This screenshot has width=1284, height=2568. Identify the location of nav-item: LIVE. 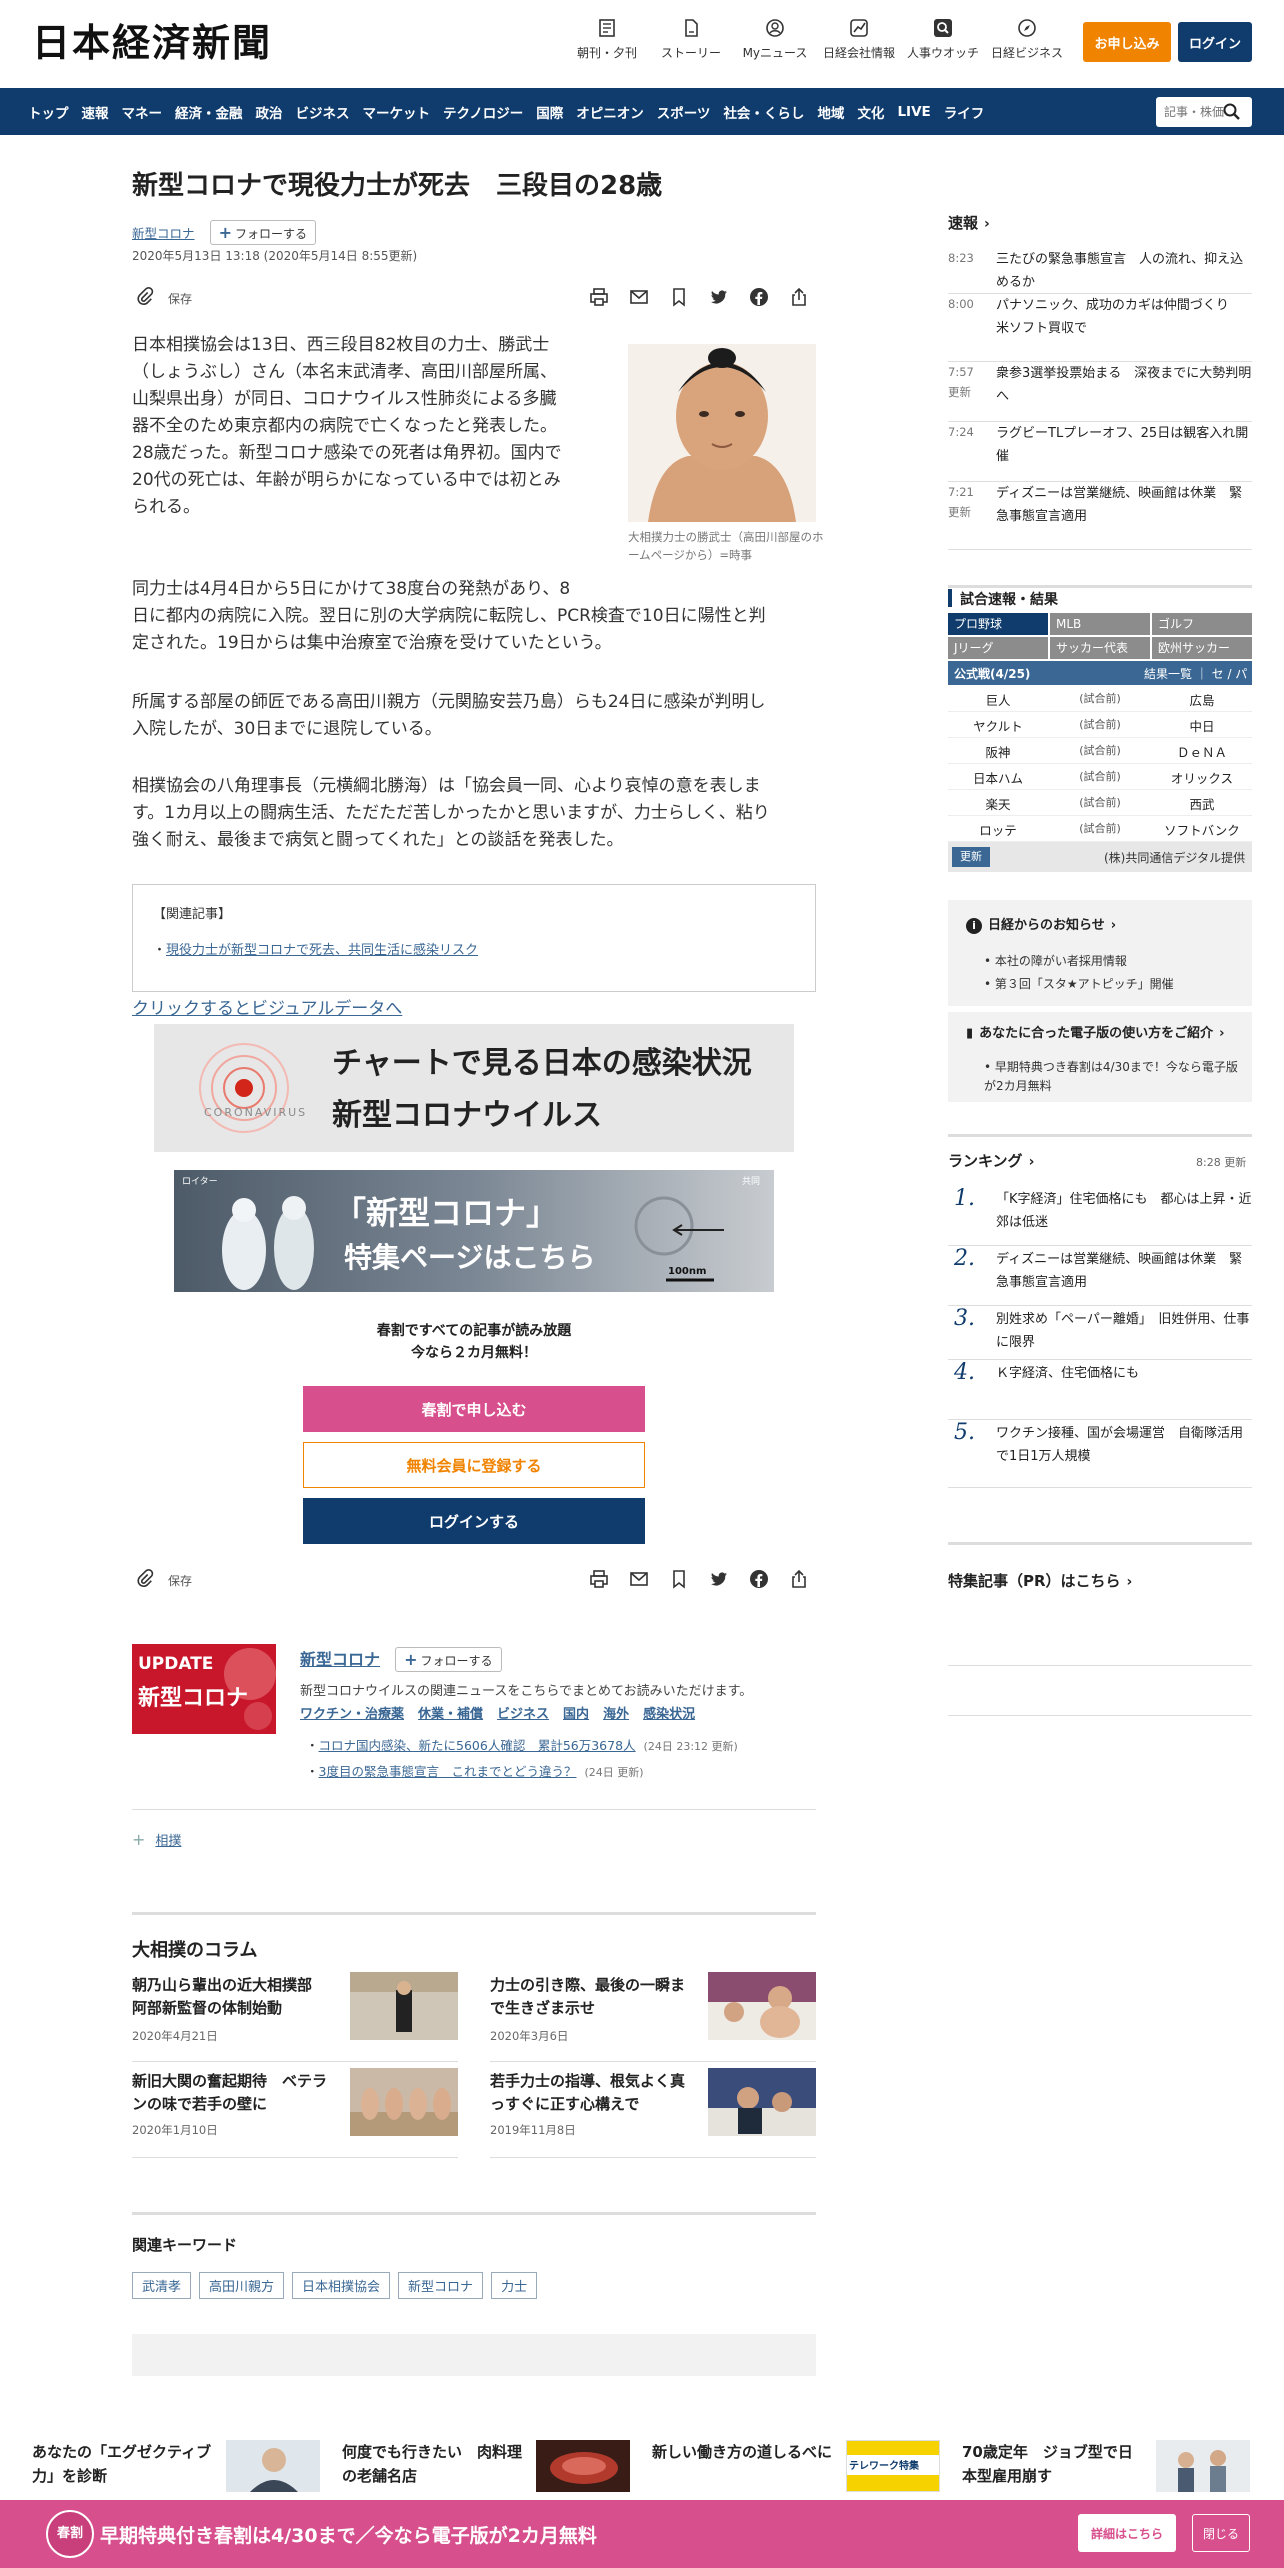
(920, 112).